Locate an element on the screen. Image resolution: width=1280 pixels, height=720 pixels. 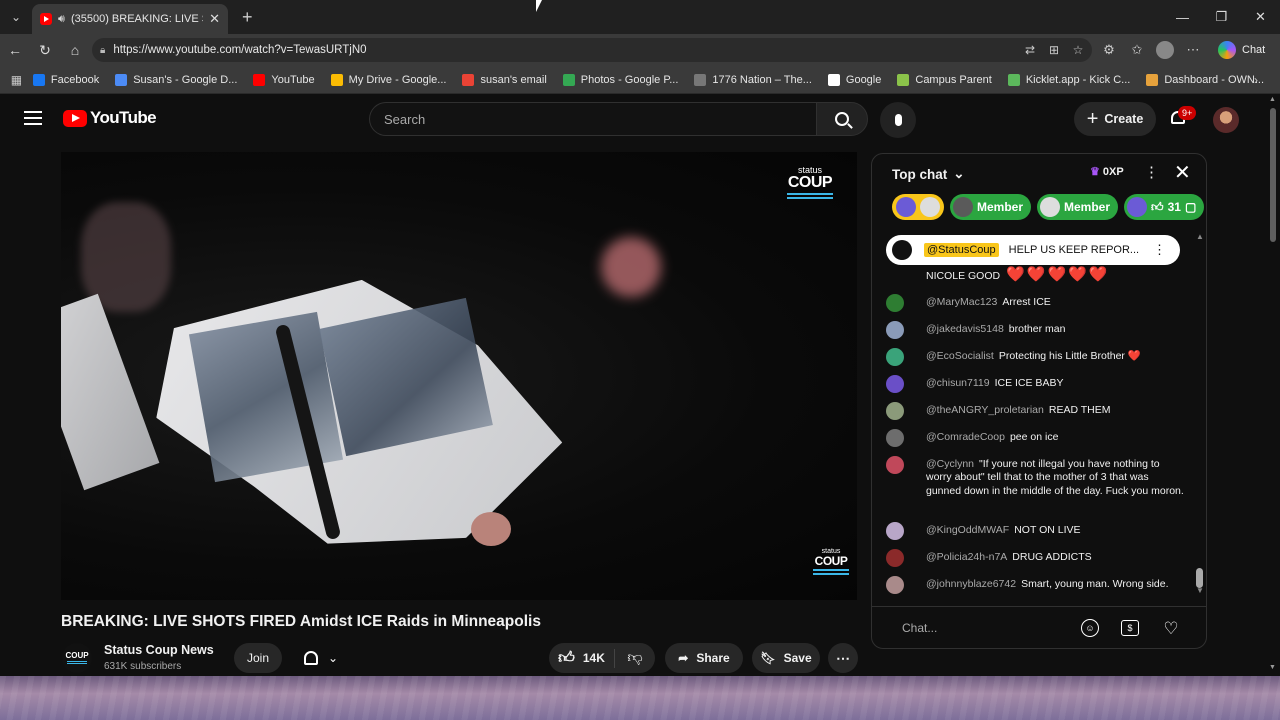
ticker-chip-3: 👍︎ 31 ▢ is located at coordinates (1164, 207).